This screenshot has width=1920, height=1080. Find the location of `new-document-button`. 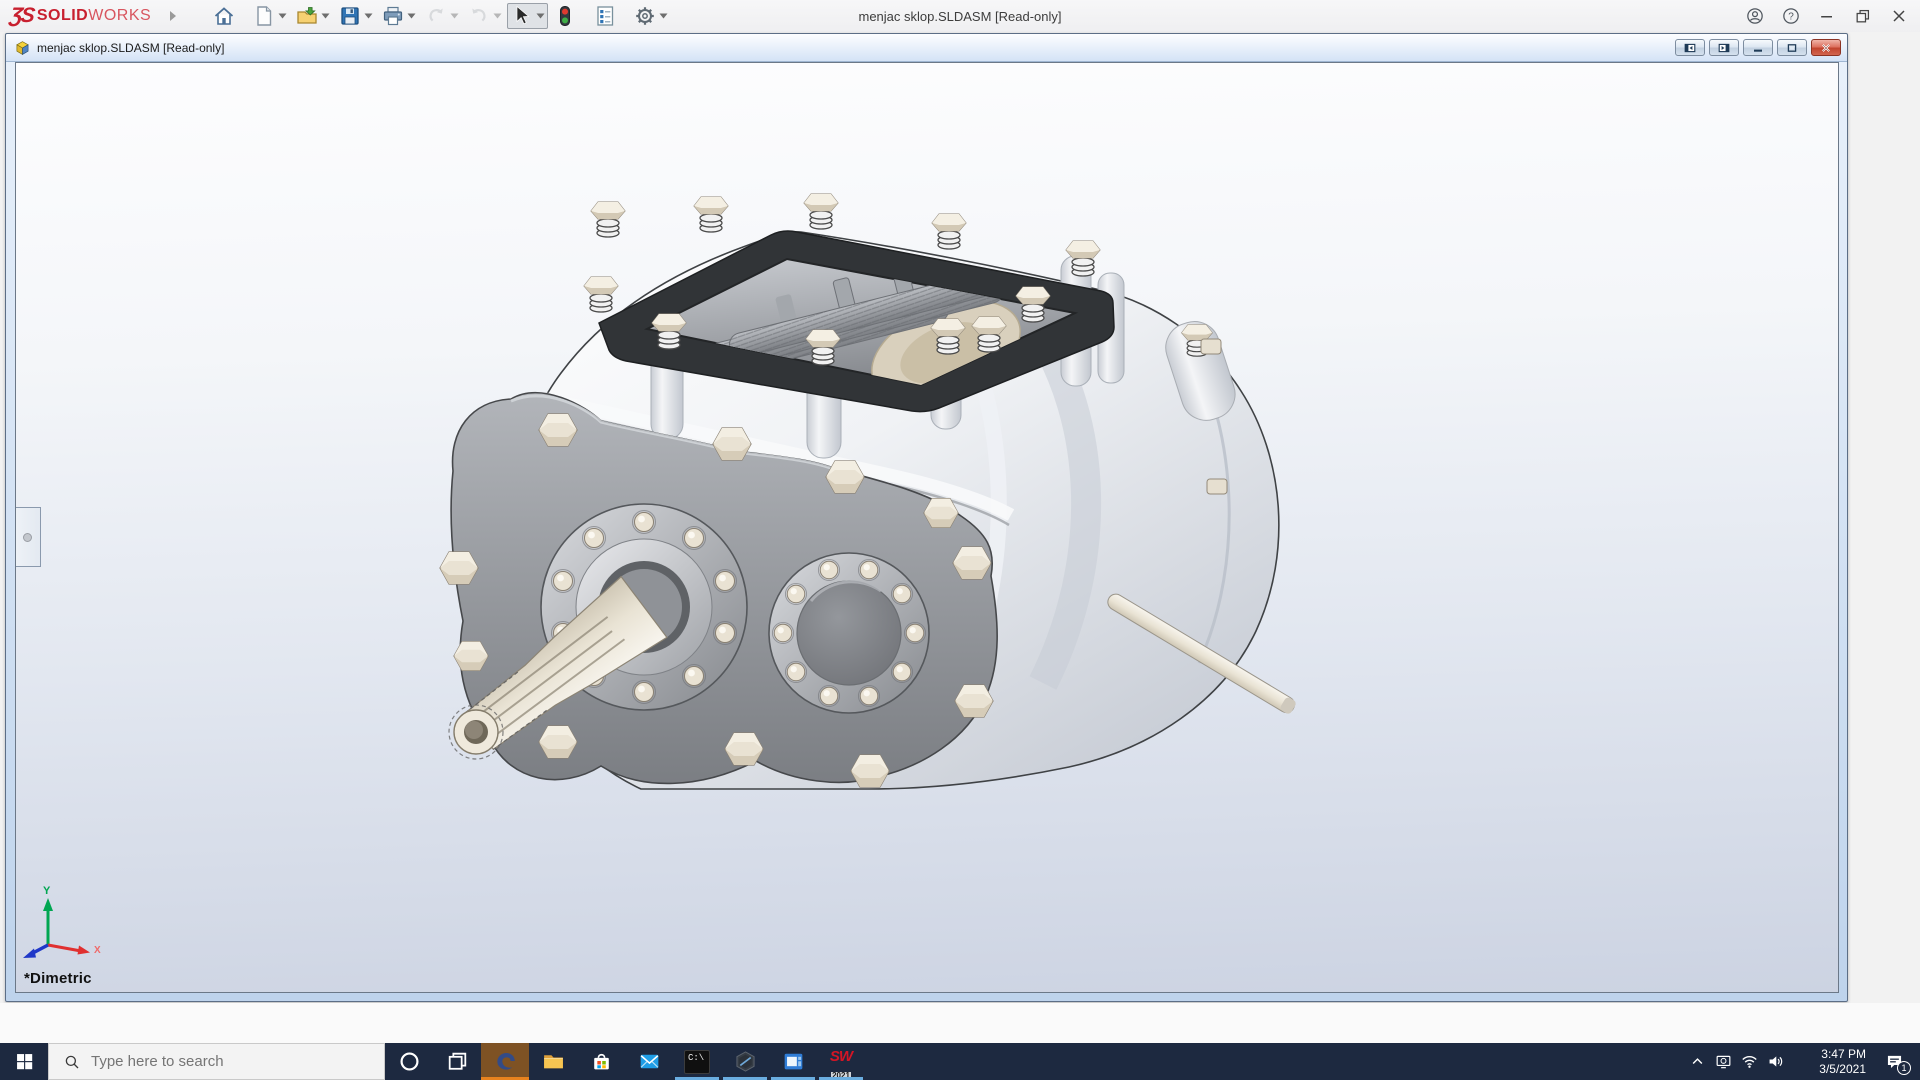

new-document-button is located at coordinates (269, 16).